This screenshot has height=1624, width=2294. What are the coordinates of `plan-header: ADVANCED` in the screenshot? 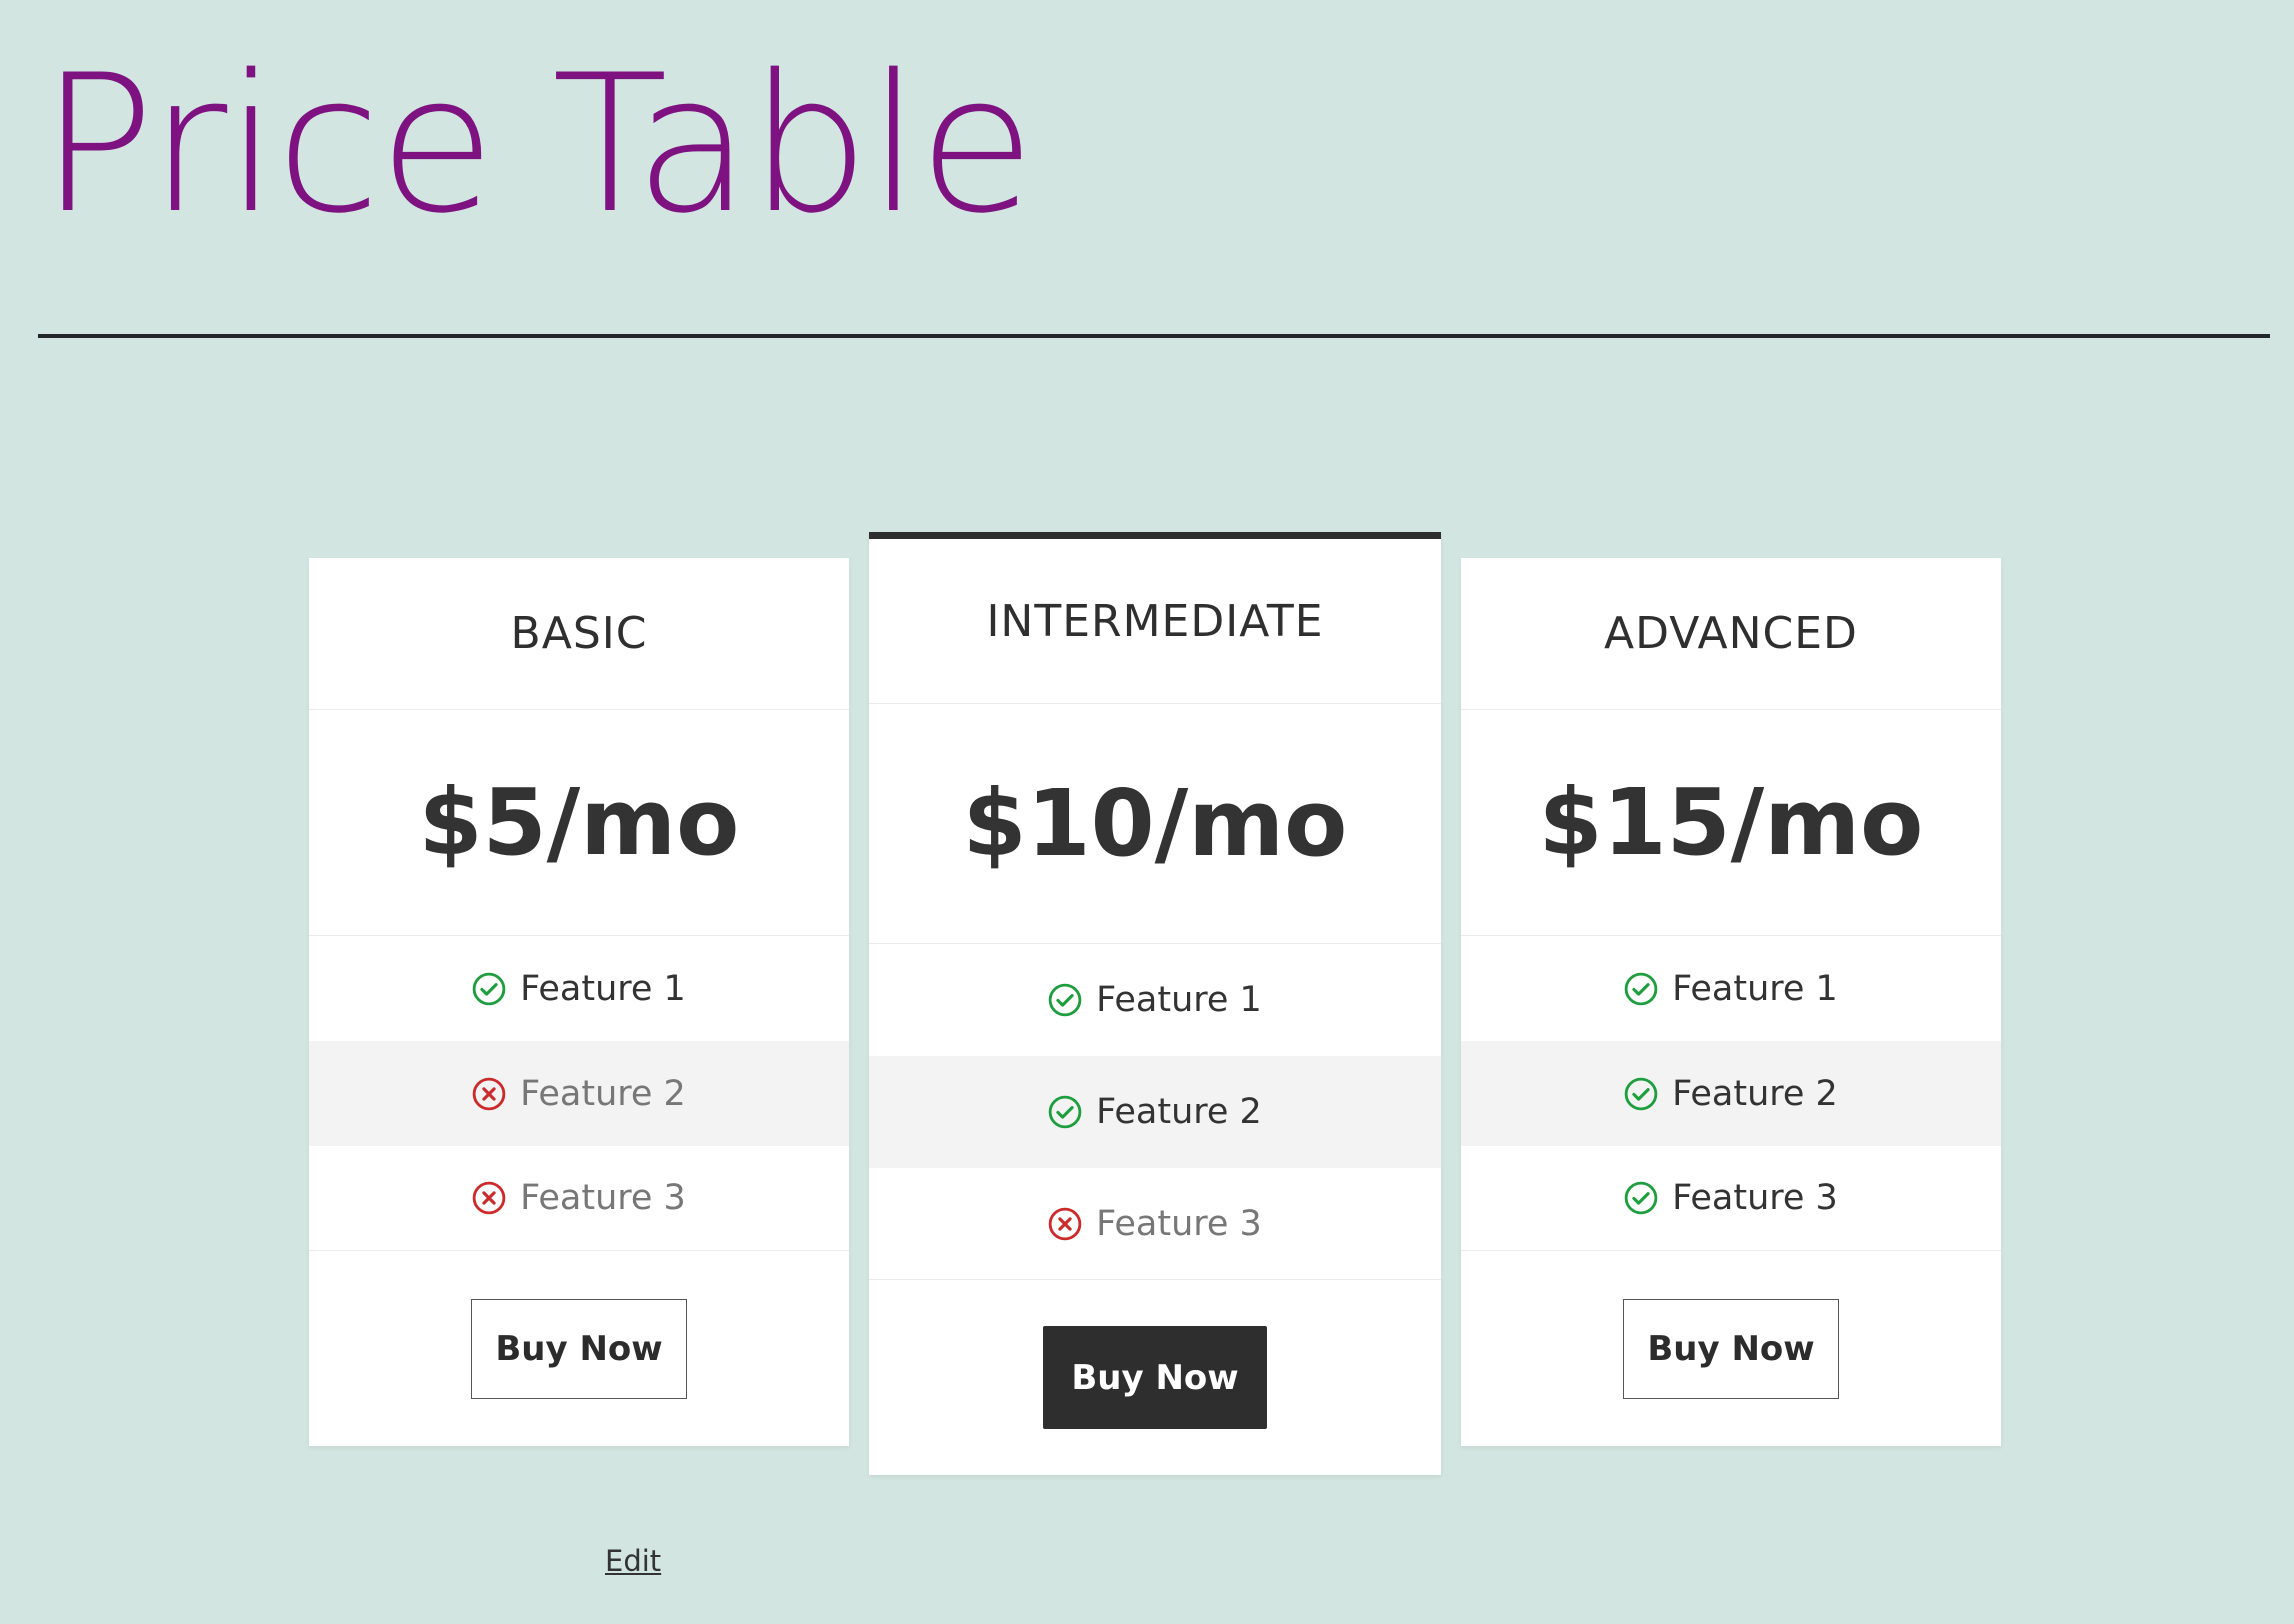 It's located at (1731, 634).